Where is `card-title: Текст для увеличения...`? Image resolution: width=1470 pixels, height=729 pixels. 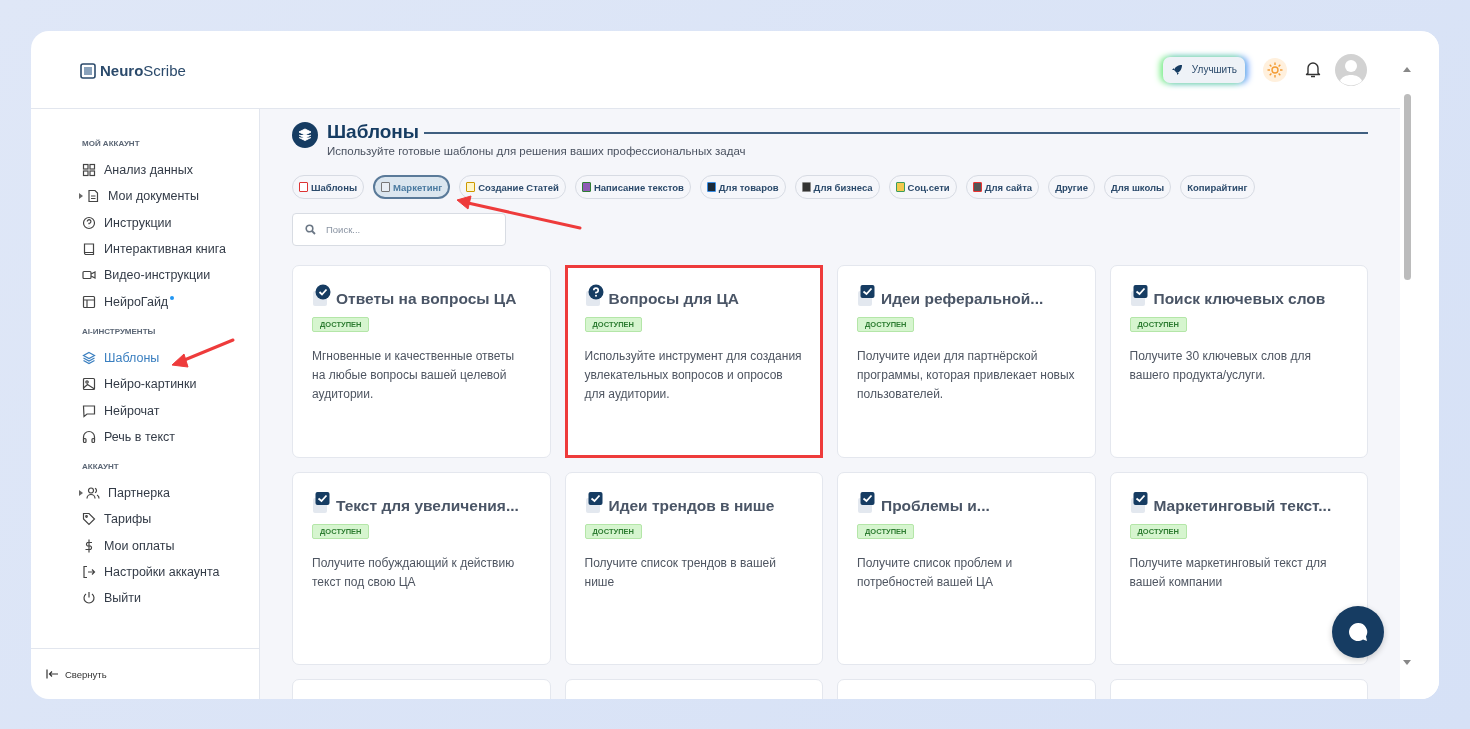 card-title: Текст для увеличения... is located at coordinates (427, 506).